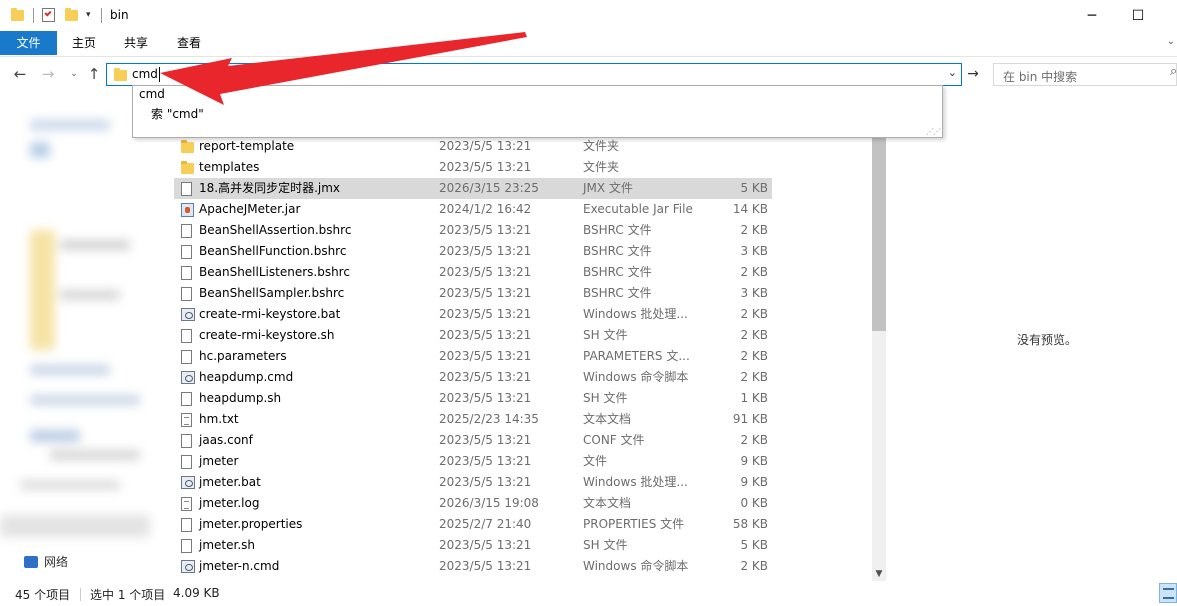  Describe the element at coordinates (1173, 71) in the screenshot. I see `search-icon: ⌕` at that location.